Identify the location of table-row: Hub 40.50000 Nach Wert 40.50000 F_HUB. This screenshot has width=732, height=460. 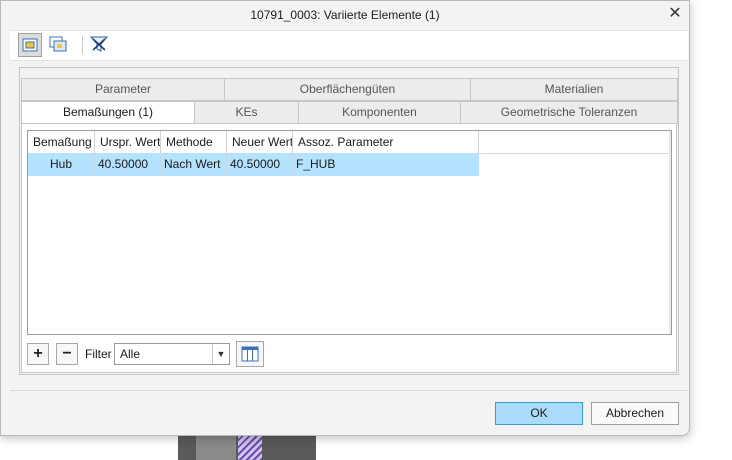
(253, 164).